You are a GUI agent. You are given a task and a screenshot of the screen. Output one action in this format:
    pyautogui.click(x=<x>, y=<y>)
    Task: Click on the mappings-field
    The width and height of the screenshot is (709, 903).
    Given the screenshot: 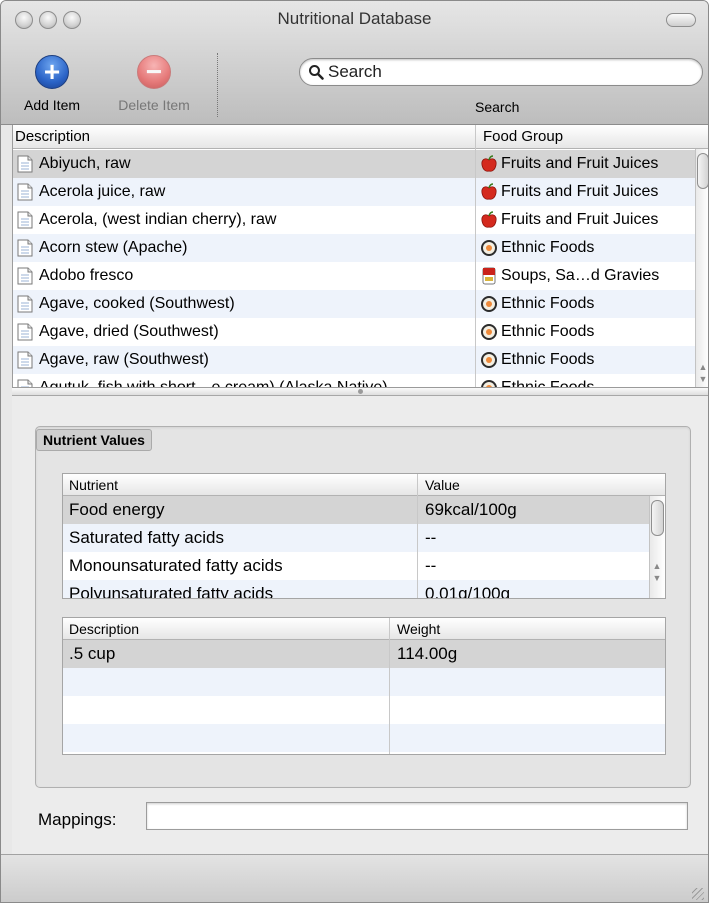 What is the action you would take?
    pyautogui.click(x=417, y=816)
    